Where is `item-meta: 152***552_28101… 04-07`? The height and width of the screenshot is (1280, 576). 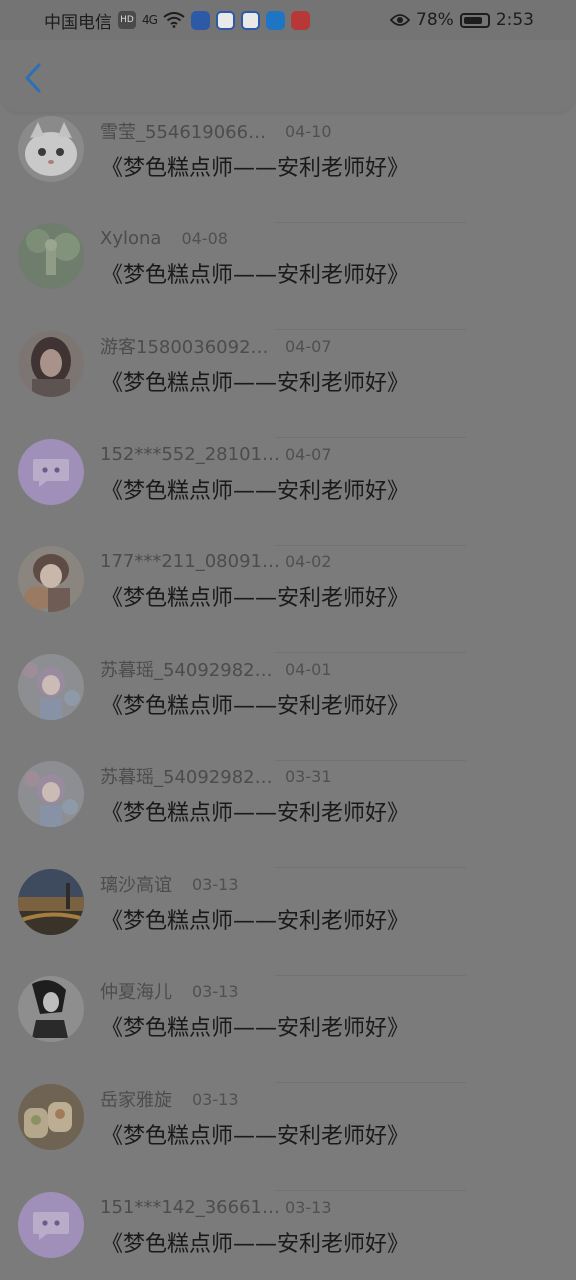
item-meta: 152***552_28101… 04-07 is located at coordinates (216, 454).